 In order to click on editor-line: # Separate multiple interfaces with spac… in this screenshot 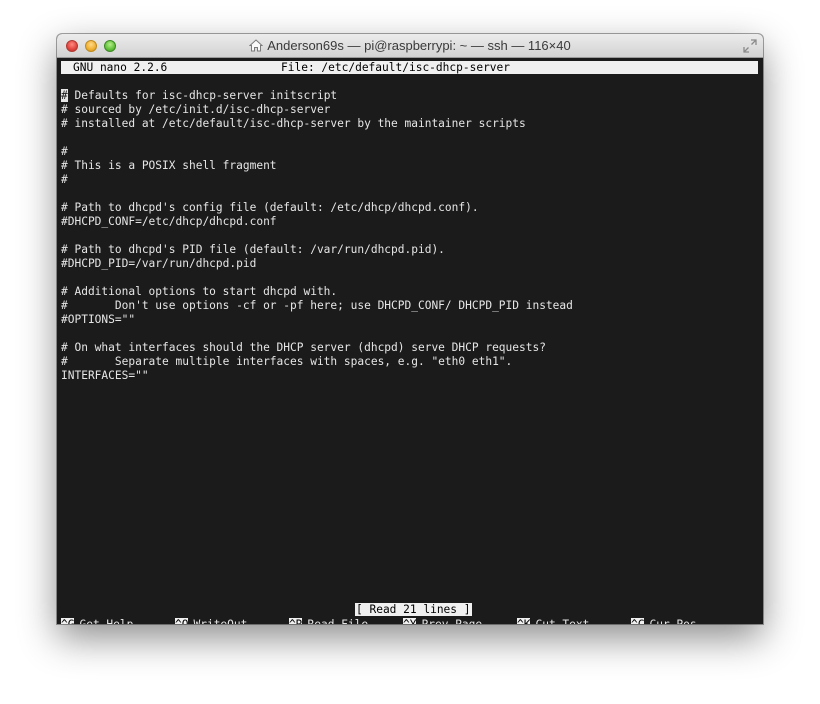, I will do `click(317, 362)`.